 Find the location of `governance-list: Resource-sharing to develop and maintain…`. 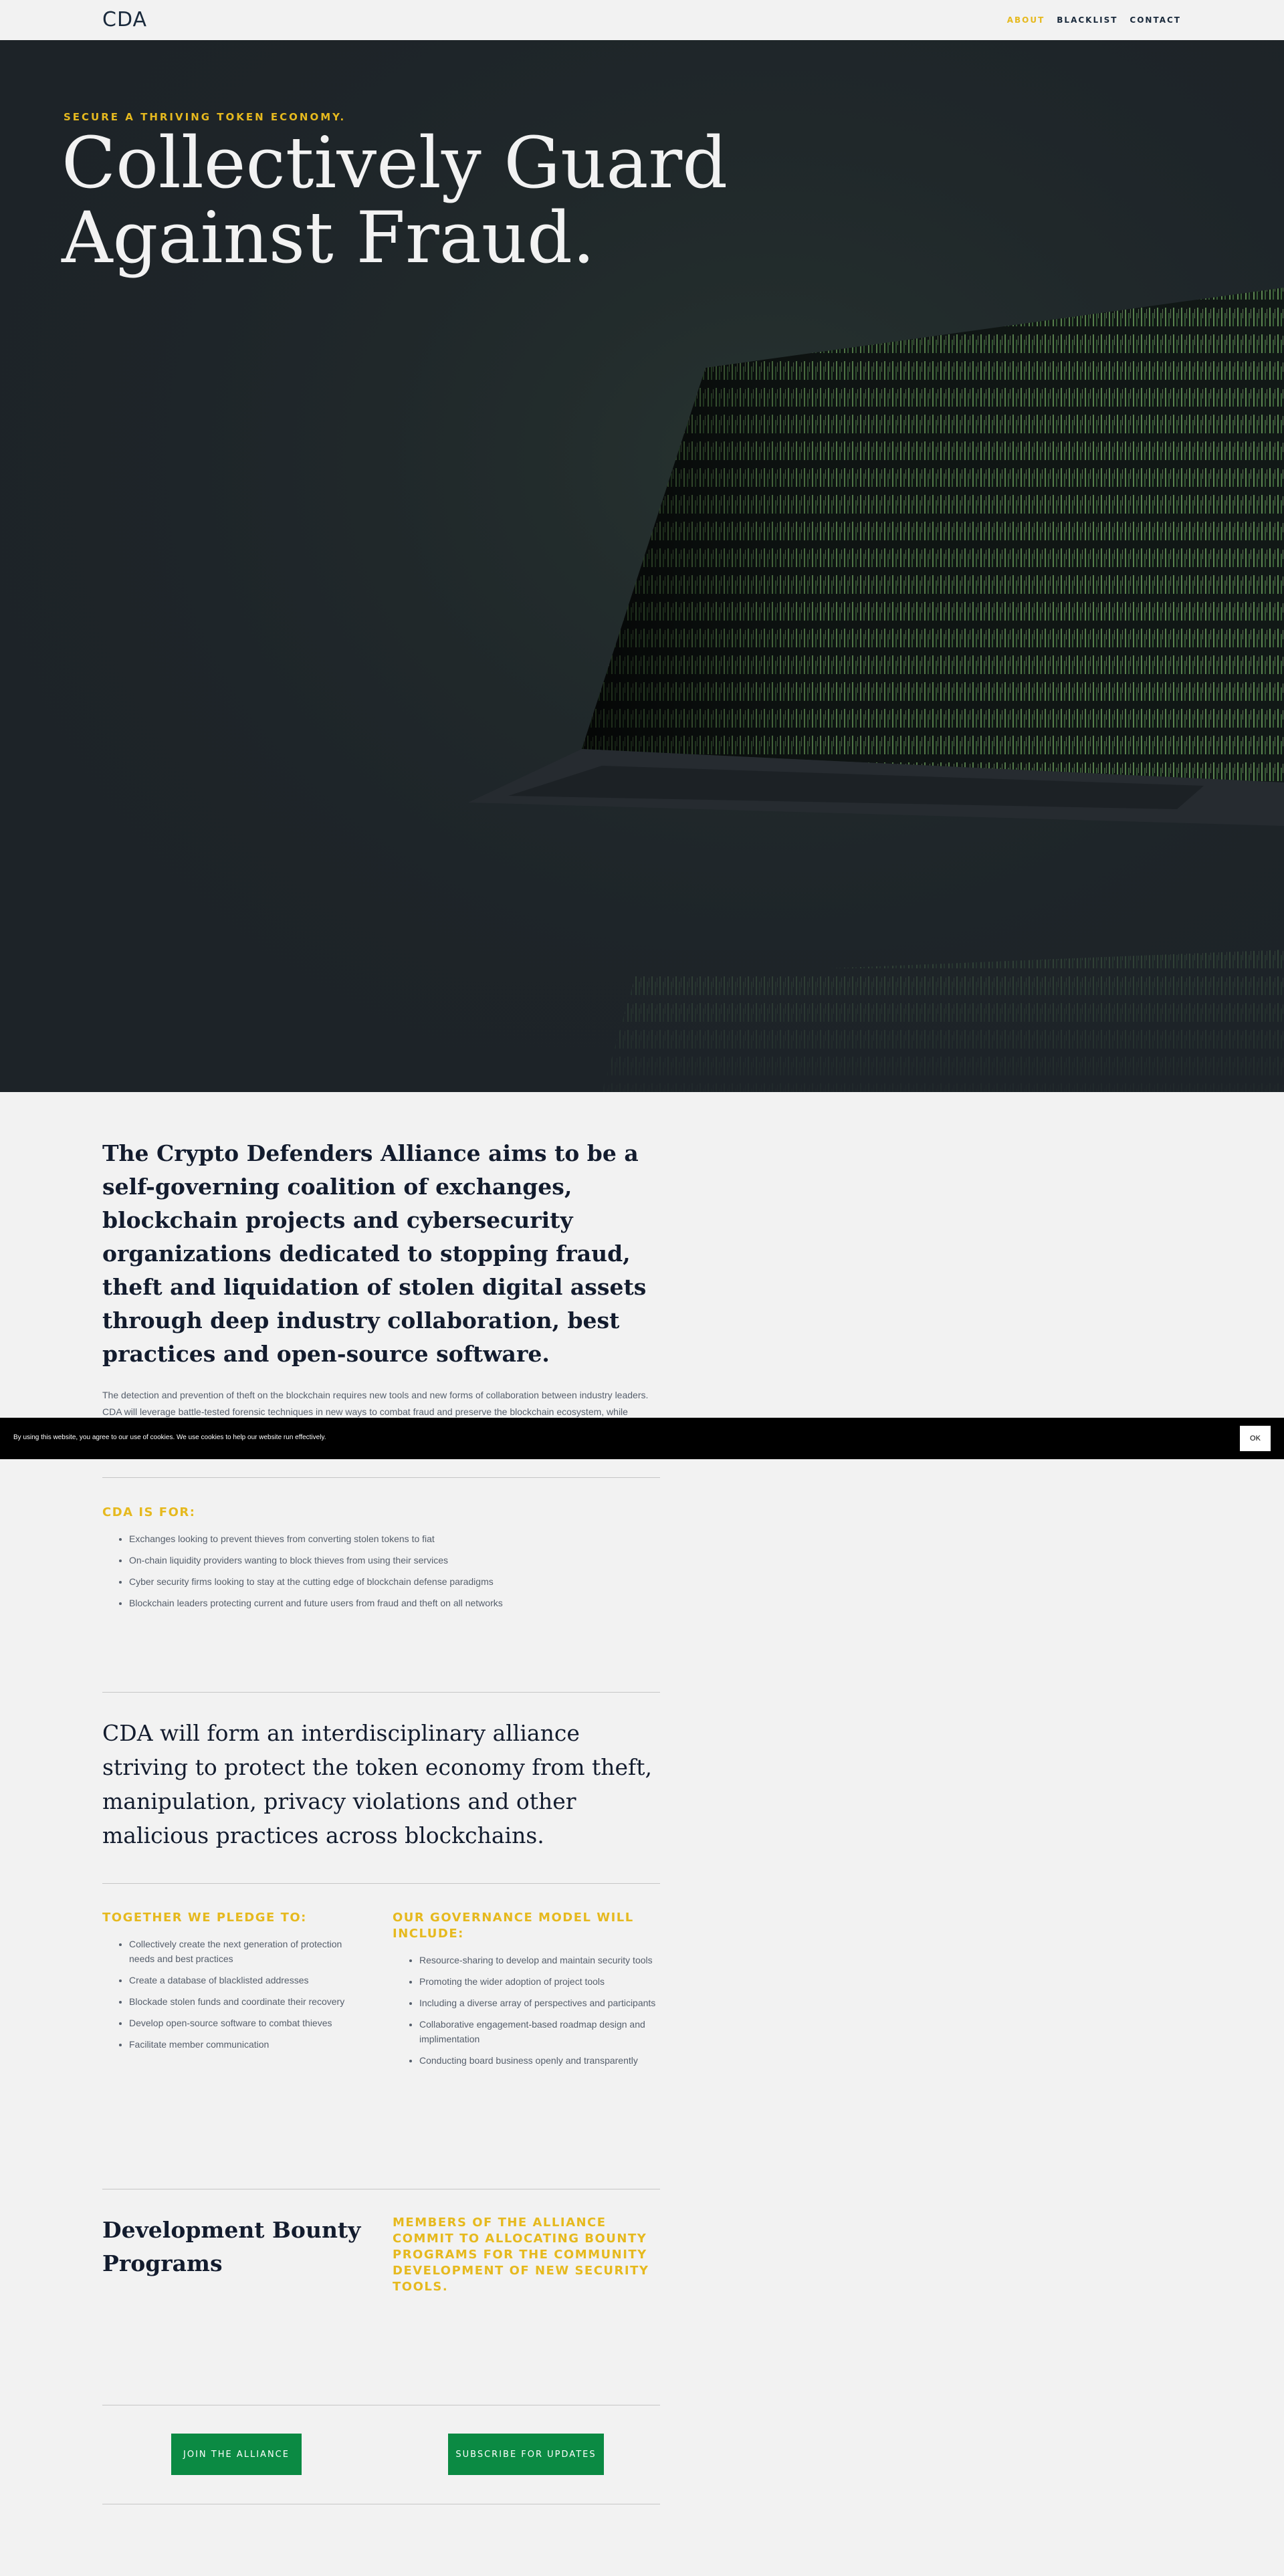

governance-list: Resource-sharing to develop and maintain… is located at coordinates (526, 2011).